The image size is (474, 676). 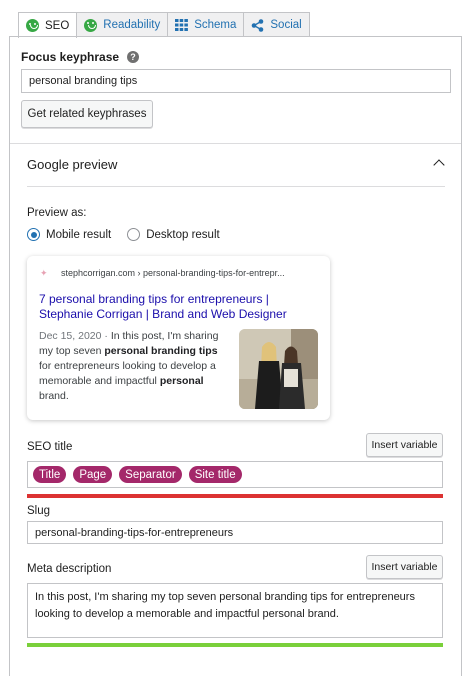 I want to click on variable-tag-title: Title, so click(x=50, y=474).